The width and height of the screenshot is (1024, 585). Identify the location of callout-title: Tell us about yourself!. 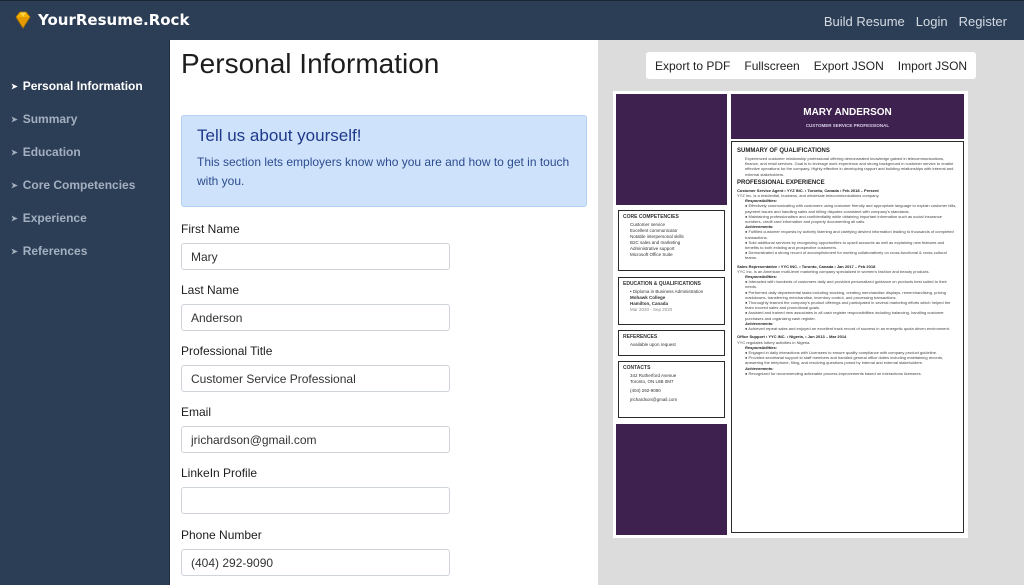
(279, 135).